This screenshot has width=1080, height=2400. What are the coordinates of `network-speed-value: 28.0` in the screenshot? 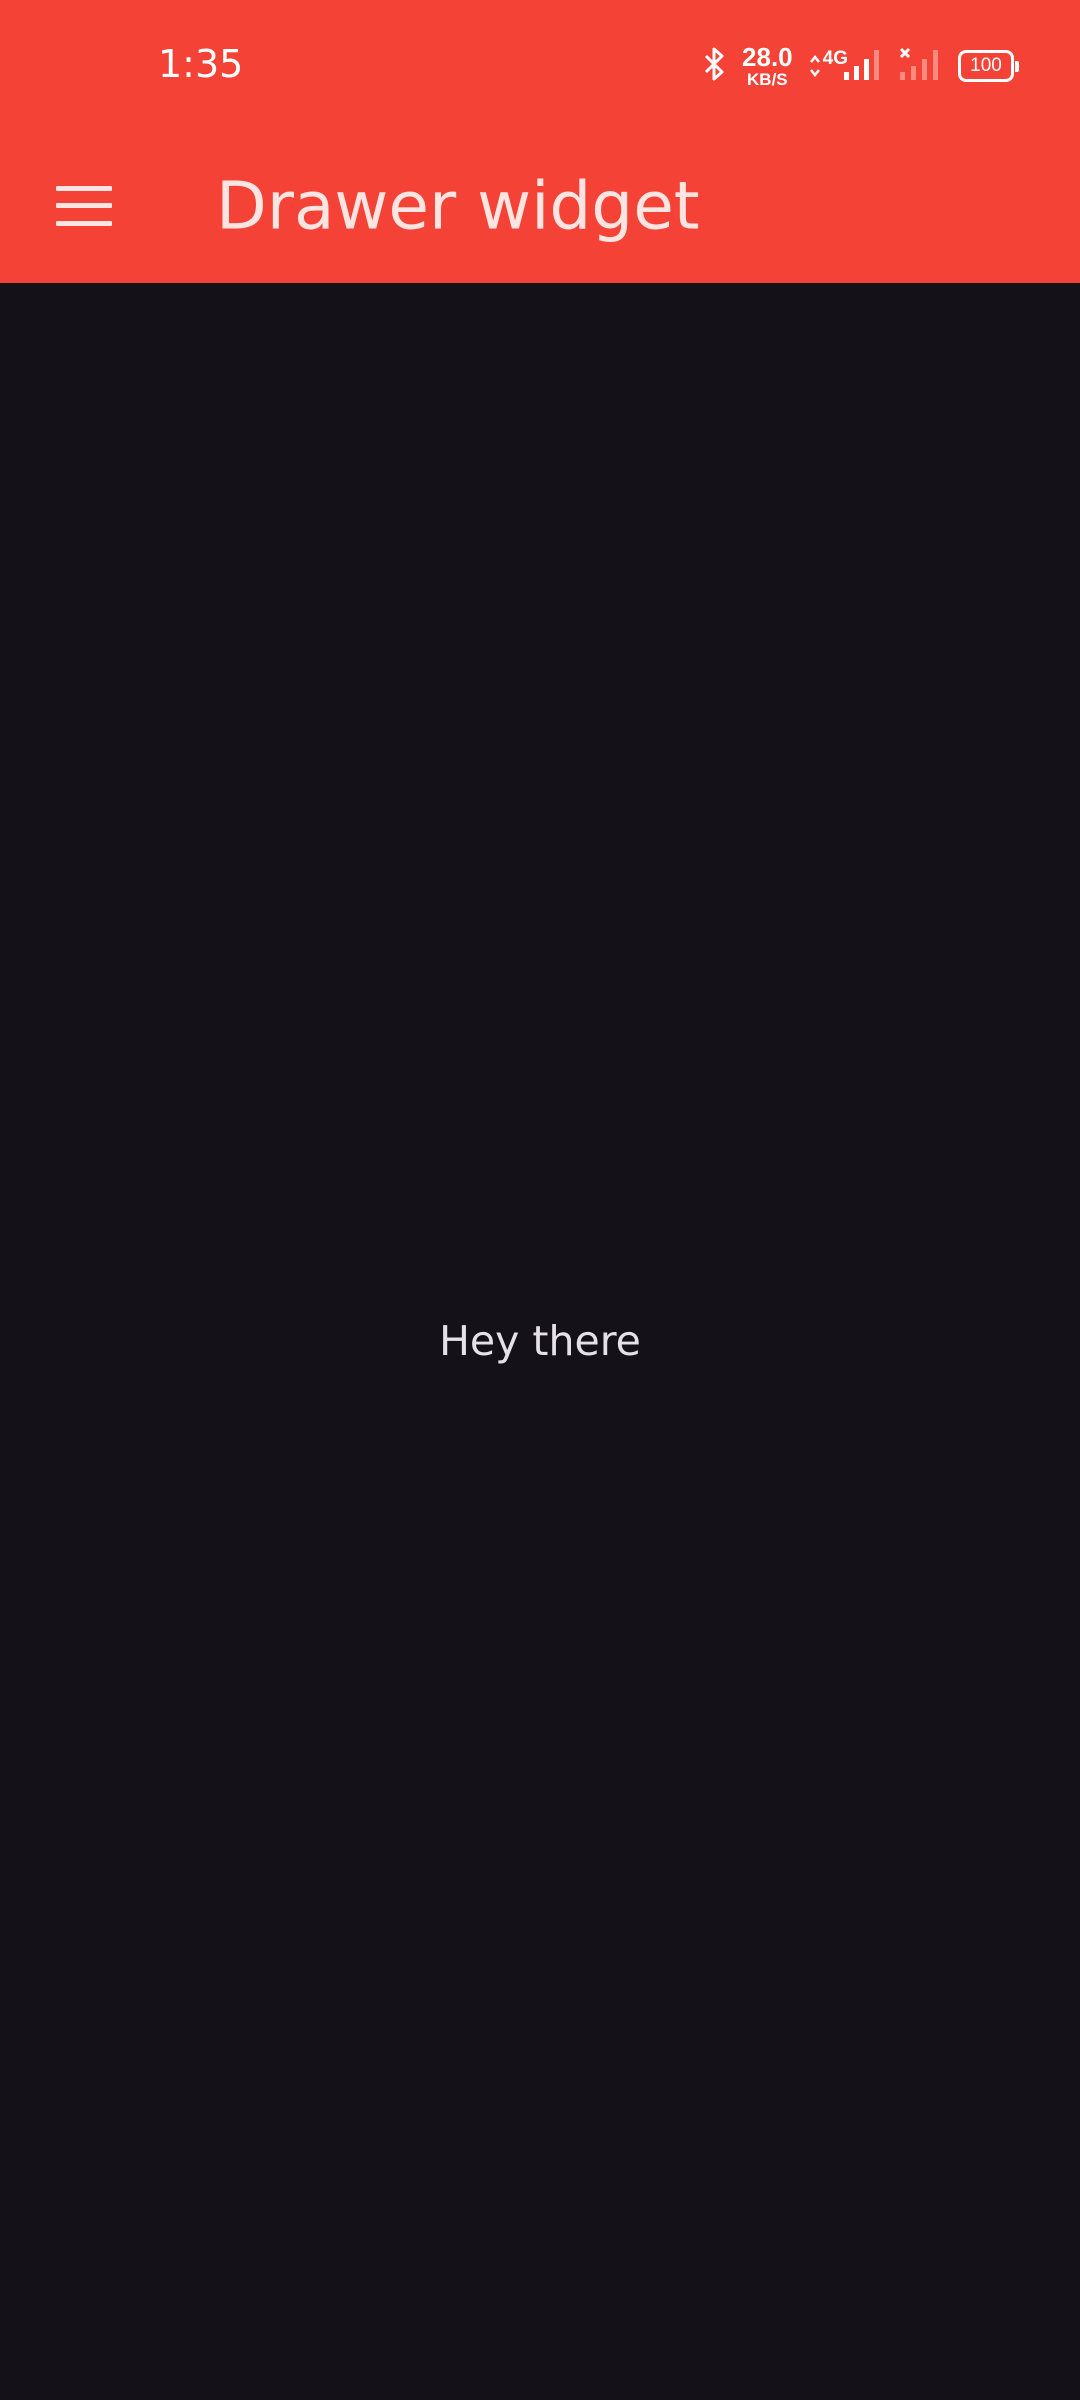 It's located at (767, 57).